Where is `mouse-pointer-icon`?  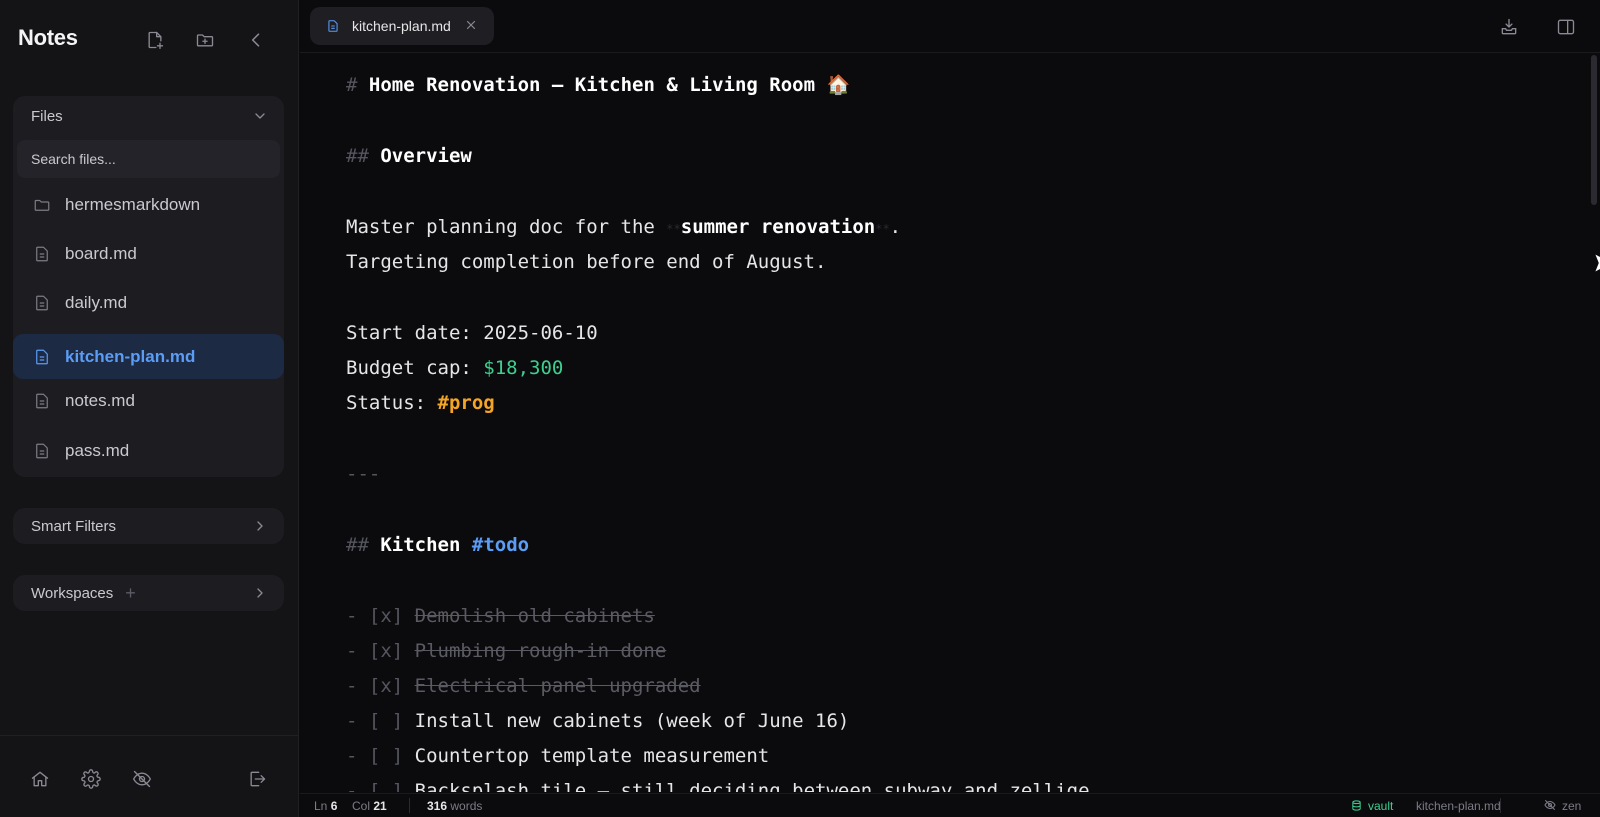
mouse-pointer-icon is located at coordinates (1596, 263).